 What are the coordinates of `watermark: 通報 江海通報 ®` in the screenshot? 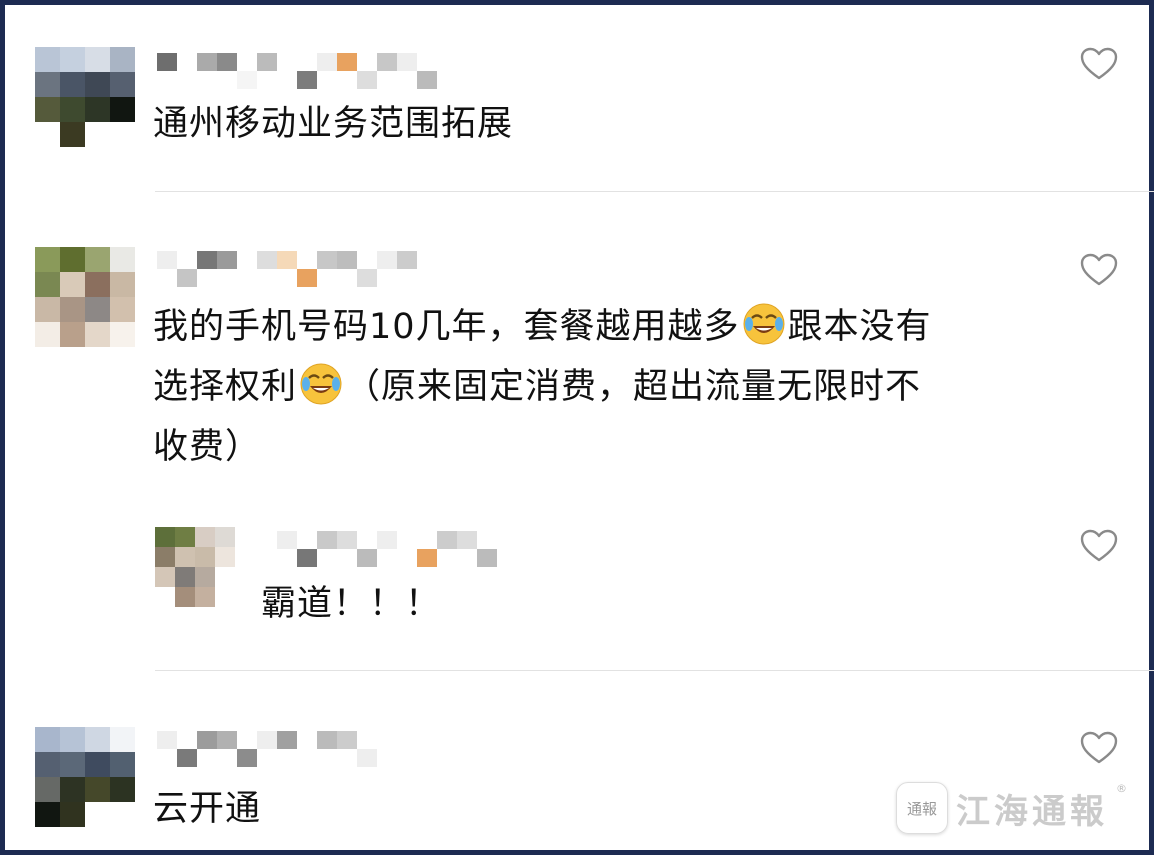 It's located at (1011, 808).